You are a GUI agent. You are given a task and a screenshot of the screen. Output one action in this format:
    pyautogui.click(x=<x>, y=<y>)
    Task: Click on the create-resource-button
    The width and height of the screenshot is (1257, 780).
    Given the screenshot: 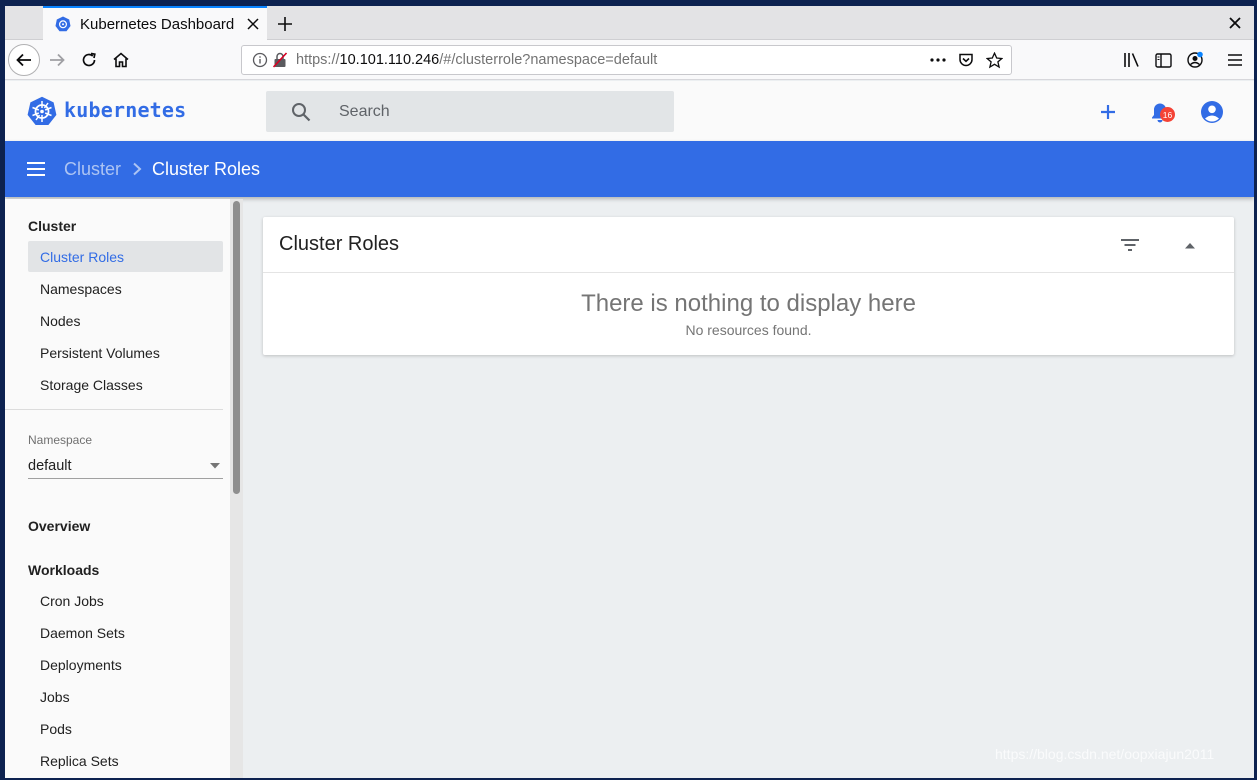 What is the action you would take?
    pyautogui.click(x=1108, y=112)
    